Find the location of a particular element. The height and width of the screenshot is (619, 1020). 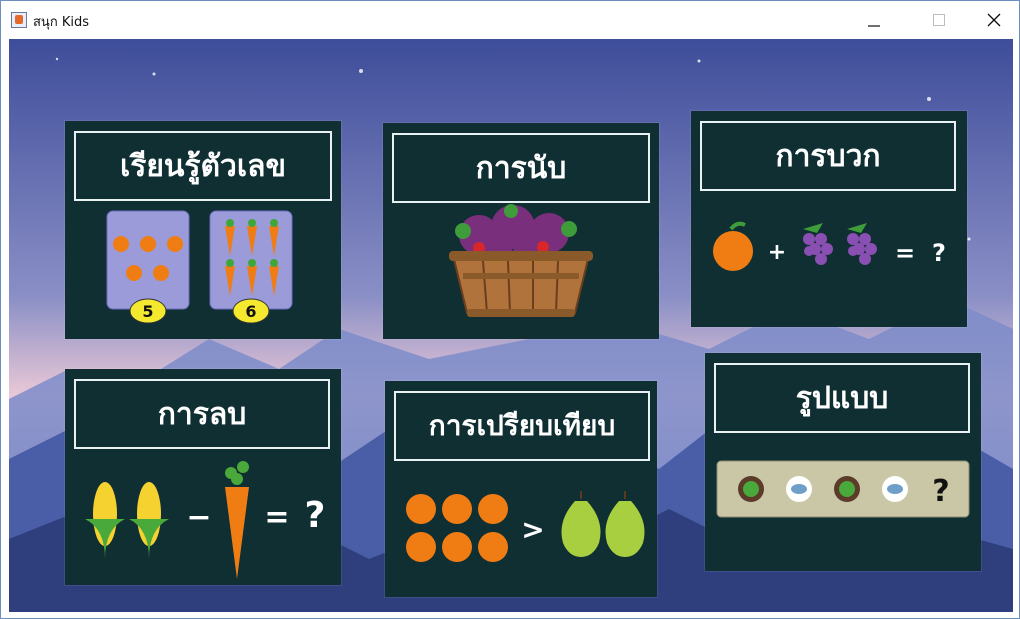

subtraction-card: การลบ − = ? is located at coordinates (203, 477).